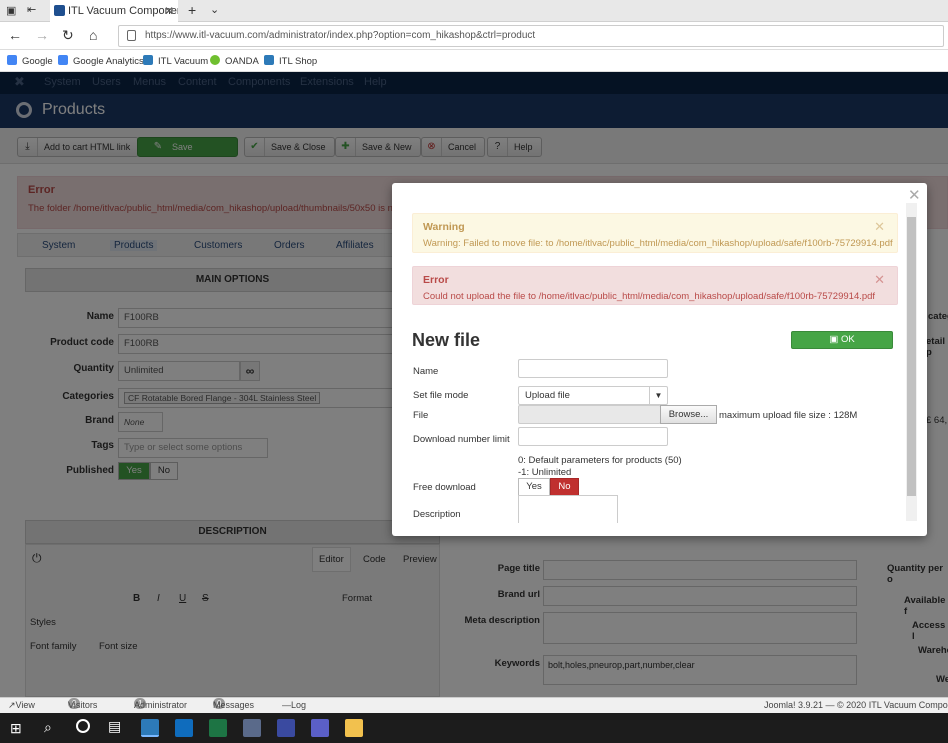  What do you see at coordinates (93, 35) in the screenshot?
I see `home-icon: ⌂` at bounding box center [93, 35].